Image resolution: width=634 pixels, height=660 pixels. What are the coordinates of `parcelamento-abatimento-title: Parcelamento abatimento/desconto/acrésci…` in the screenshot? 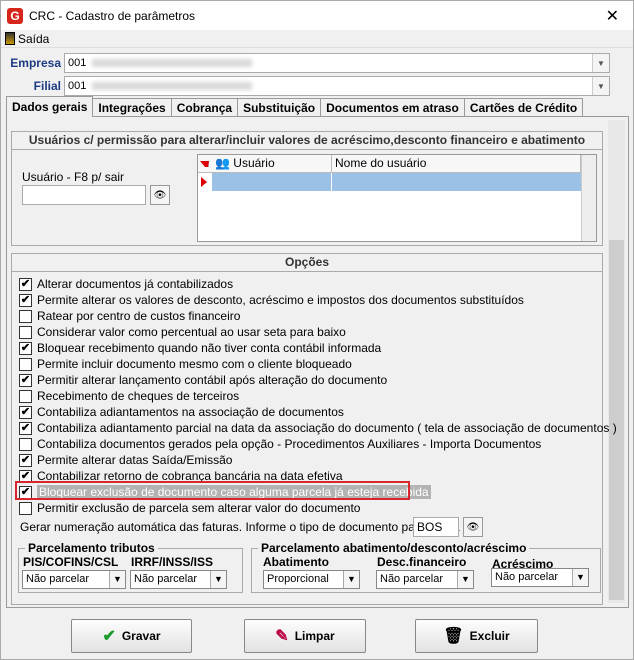 It's located at (394, 548).